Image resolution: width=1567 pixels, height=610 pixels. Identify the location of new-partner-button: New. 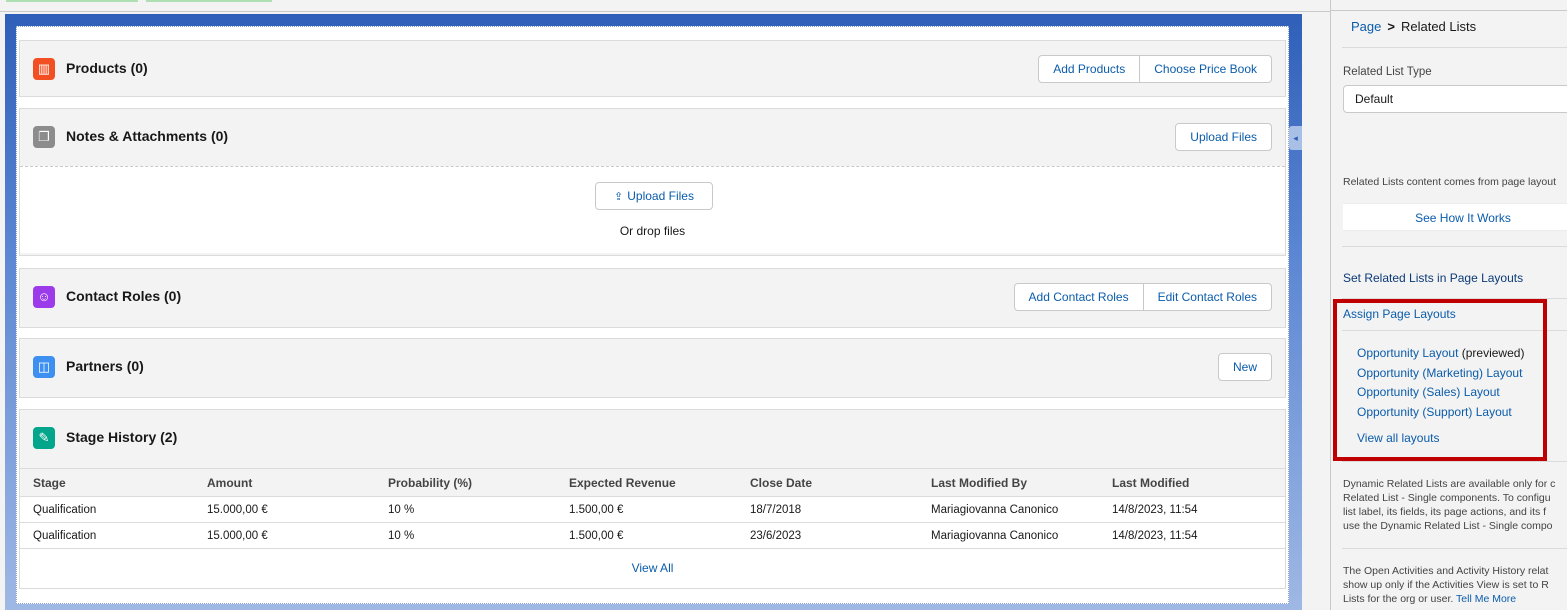
(1244, 367).